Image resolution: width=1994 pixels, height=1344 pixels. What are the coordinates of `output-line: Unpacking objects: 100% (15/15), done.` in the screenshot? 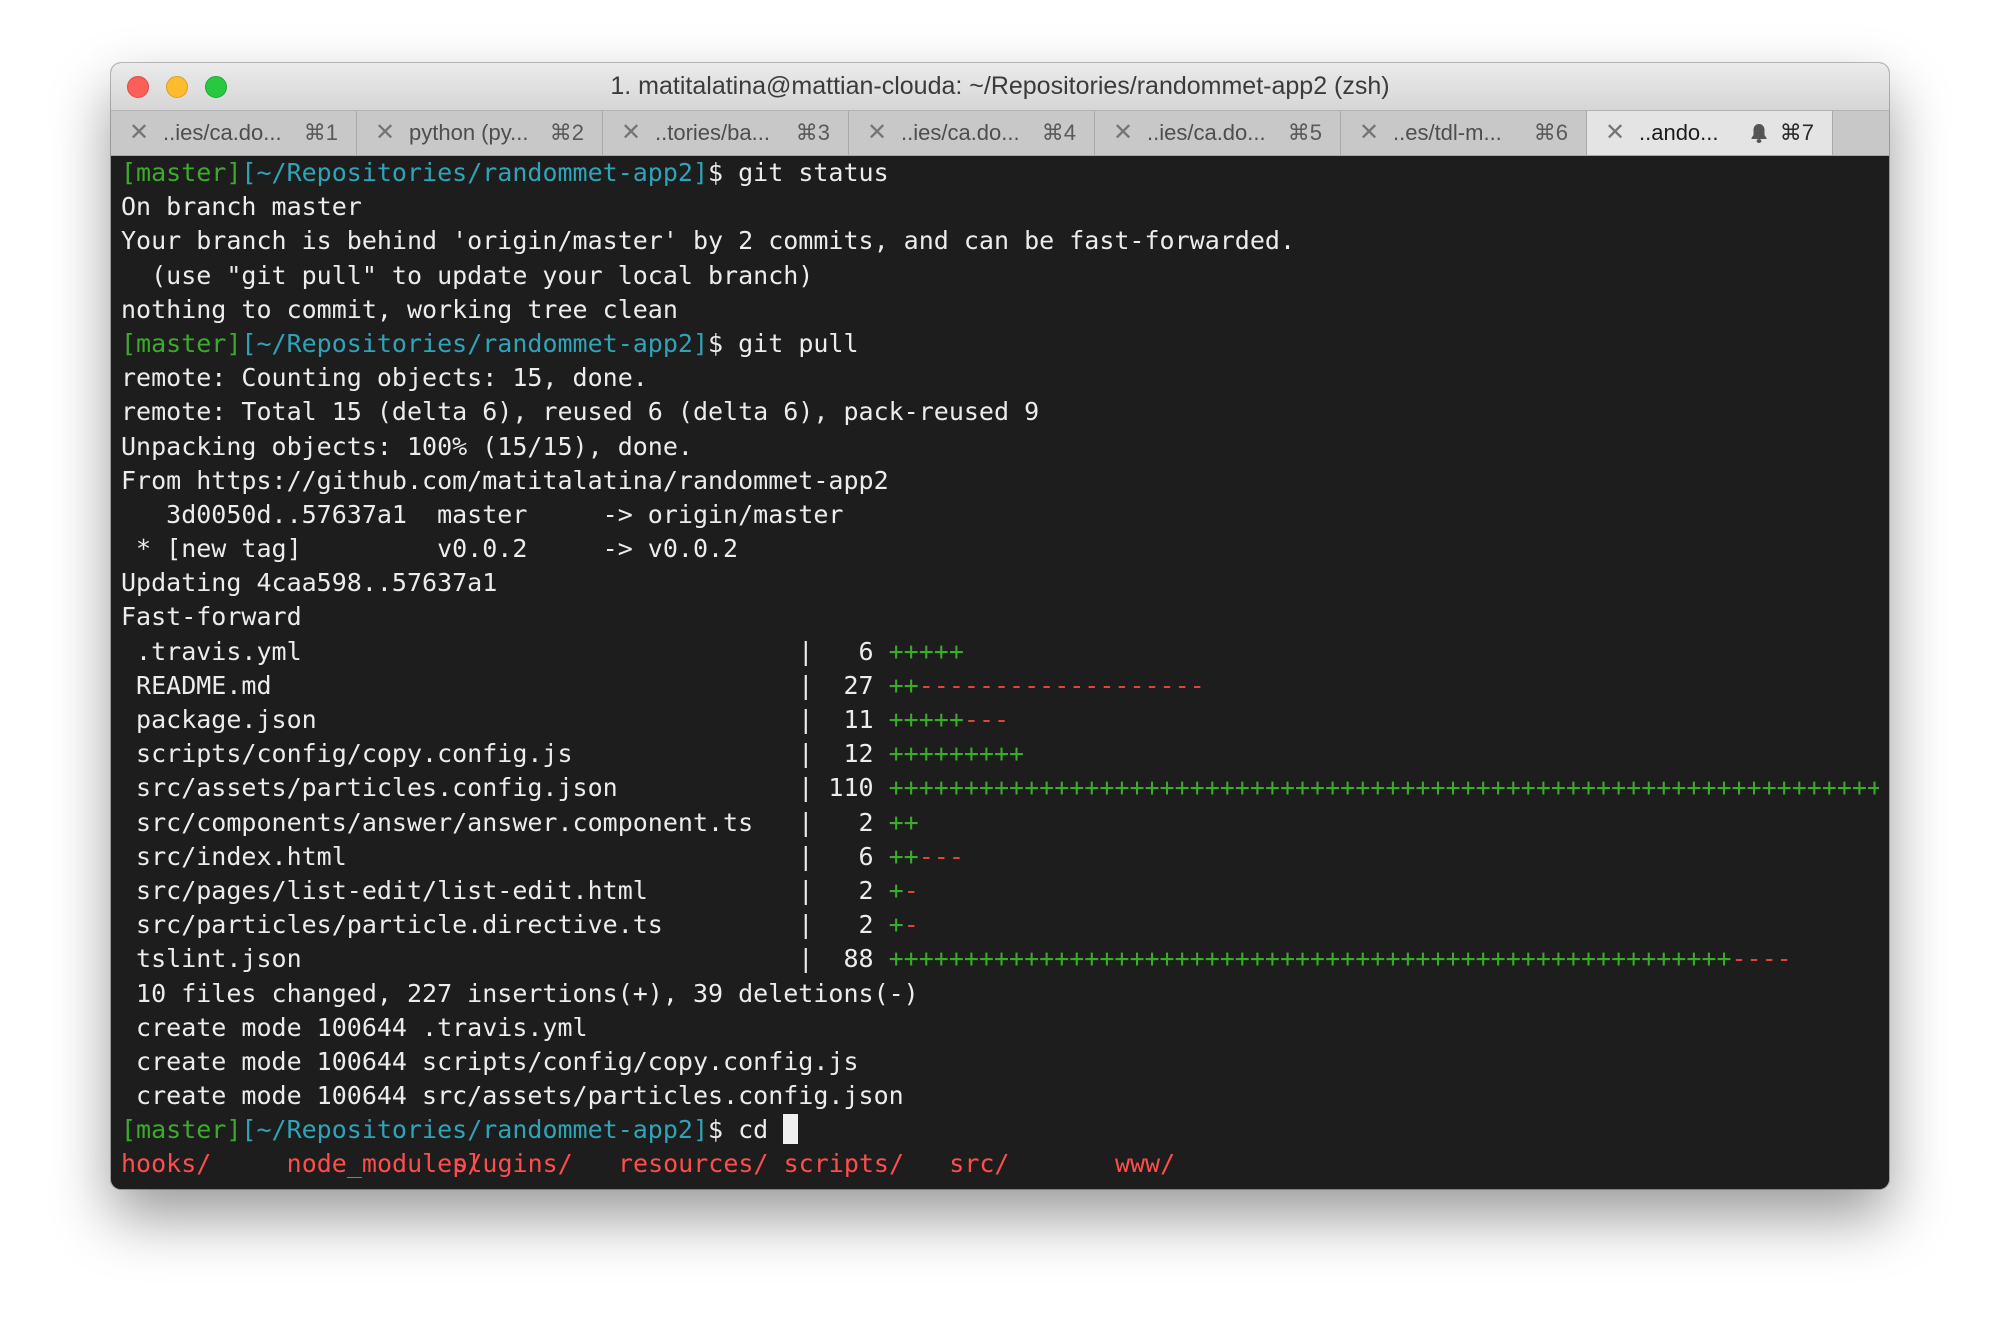 It's located at (407, 446).